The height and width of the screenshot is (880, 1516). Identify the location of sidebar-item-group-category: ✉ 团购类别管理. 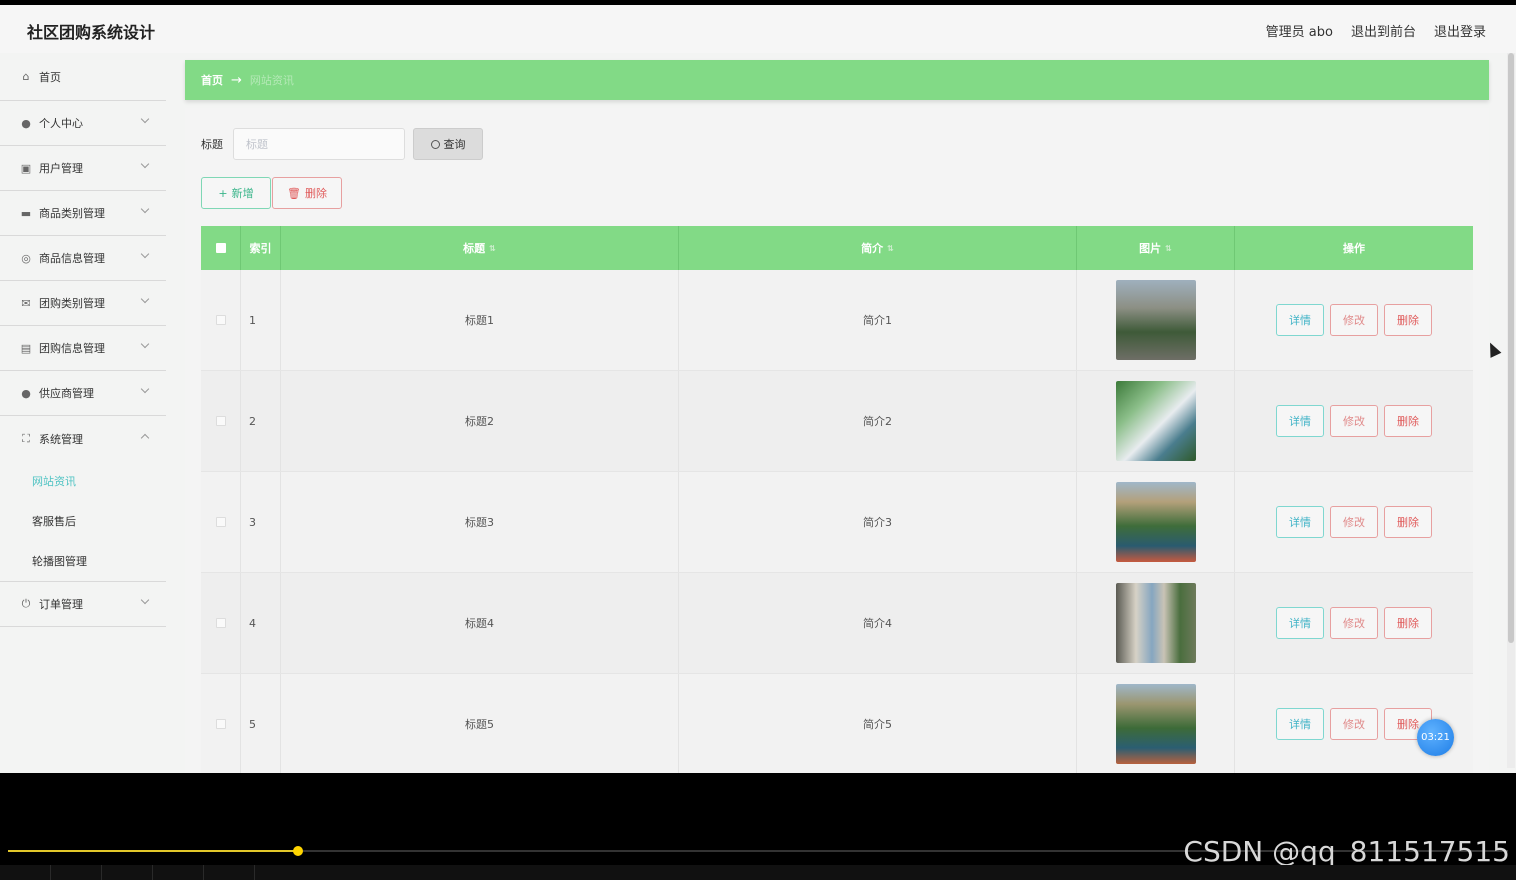
(83, 303).